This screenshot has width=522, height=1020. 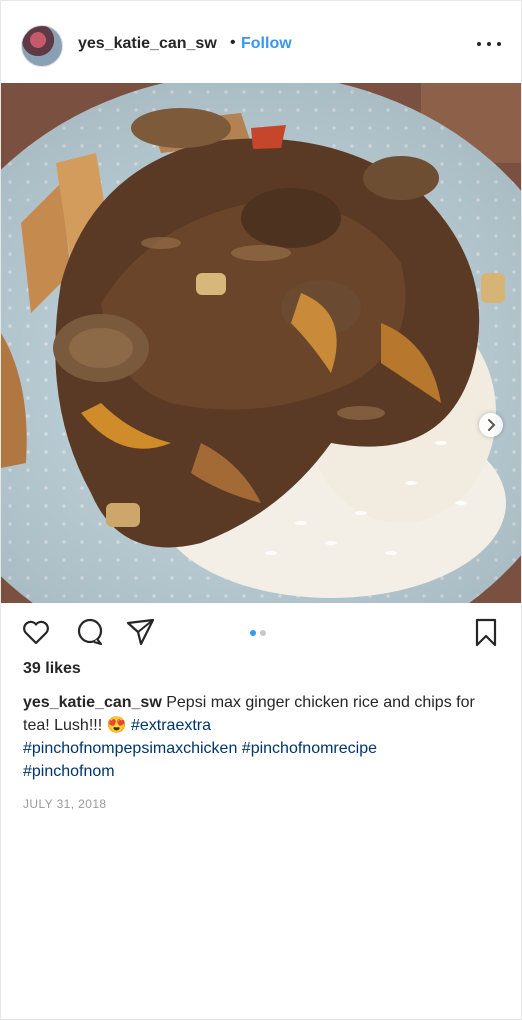 I want to click on carousel-indicator, so click(x=260, y=632).